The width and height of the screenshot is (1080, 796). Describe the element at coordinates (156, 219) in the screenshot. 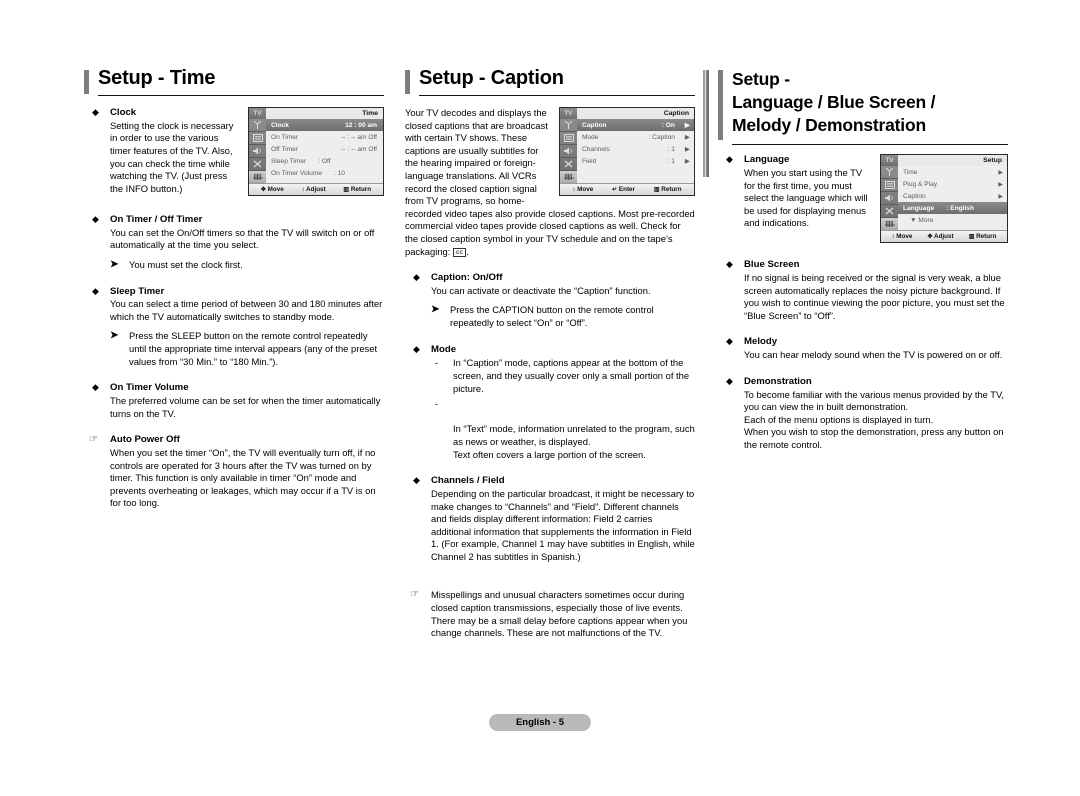

I see `section-title: On Timer / Off Timer` at that location.